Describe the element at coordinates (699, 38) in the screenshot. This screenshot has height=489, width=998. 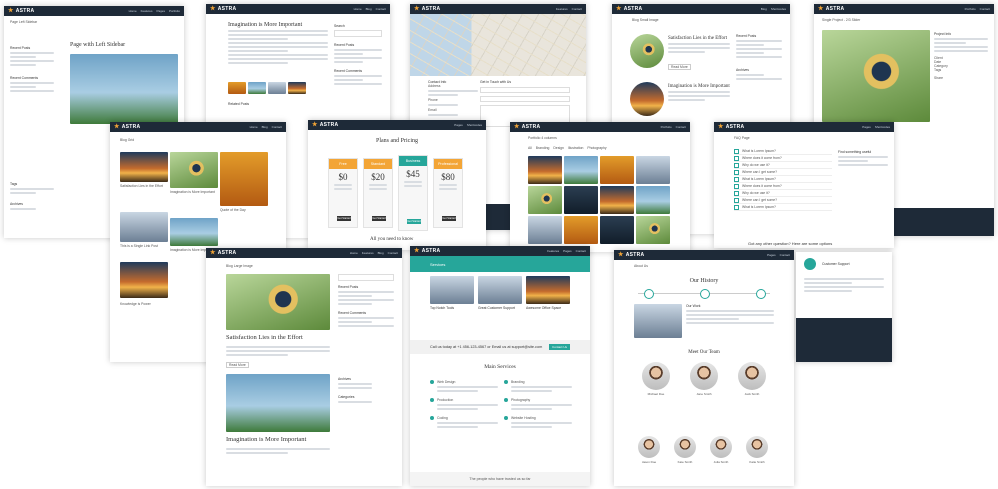
I see `post-title: Satisfaction Lies in the Effort` at that location.